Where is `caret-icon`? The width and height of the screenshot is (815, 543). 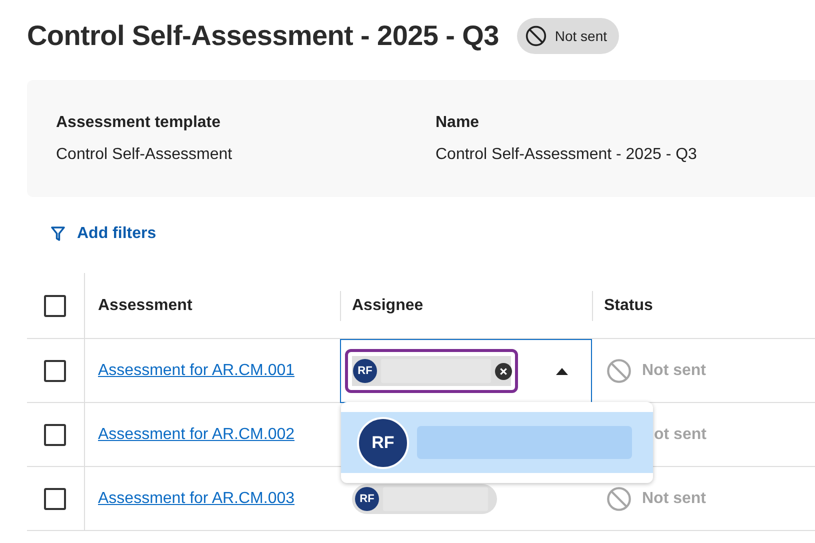 caret-icon is located at coordinates (562, 371).